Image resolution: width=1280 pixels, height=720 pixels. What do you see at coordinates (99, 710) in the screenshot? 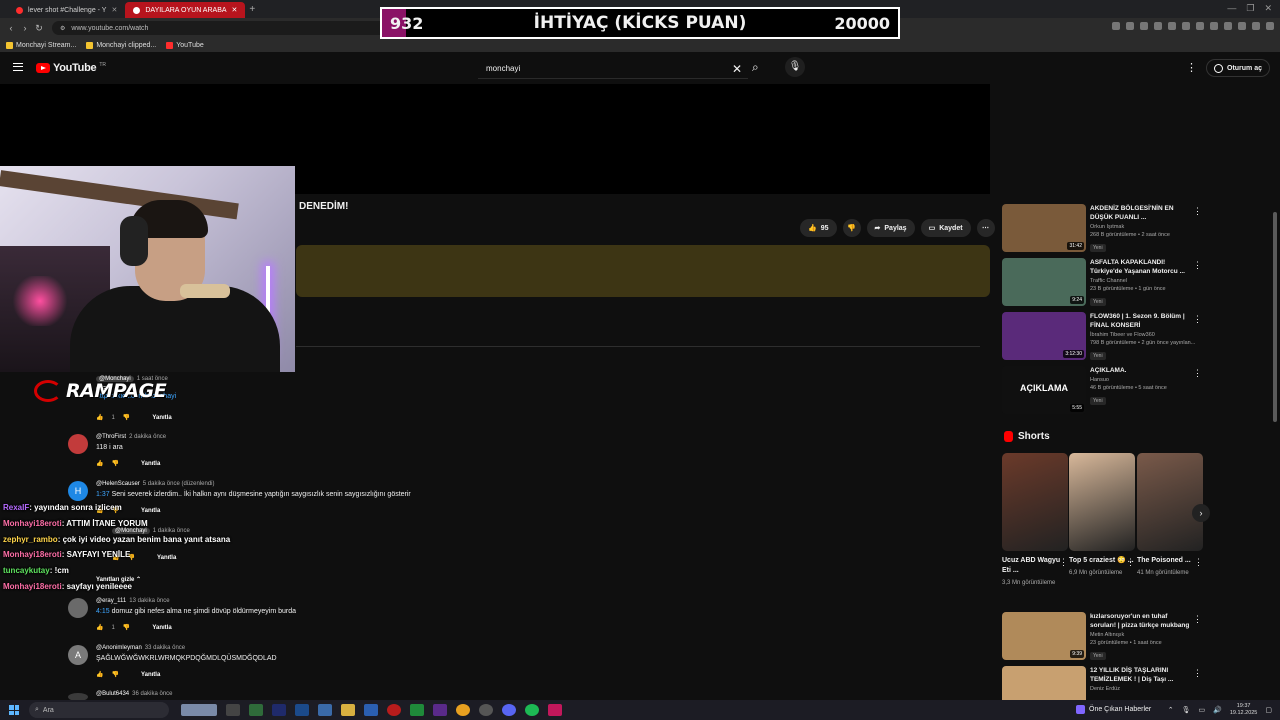
I see `taskbar-search: ⌕ Ara` at bounding box center [99, 710].